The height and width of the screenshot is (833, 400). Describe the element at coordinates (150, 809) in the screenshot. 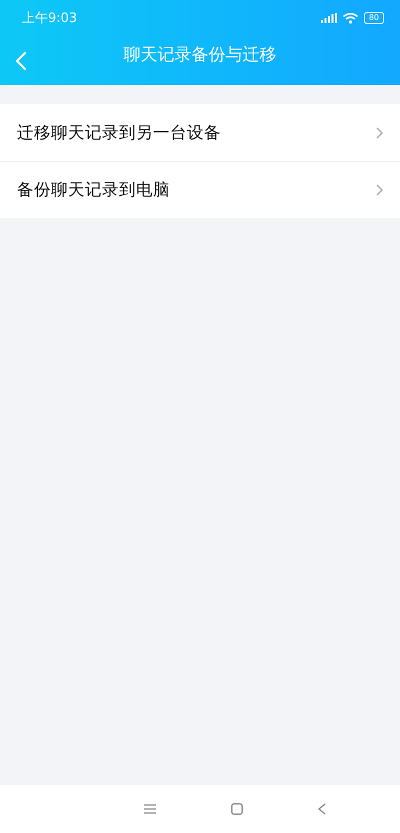

I see `menu-icon` at that location.